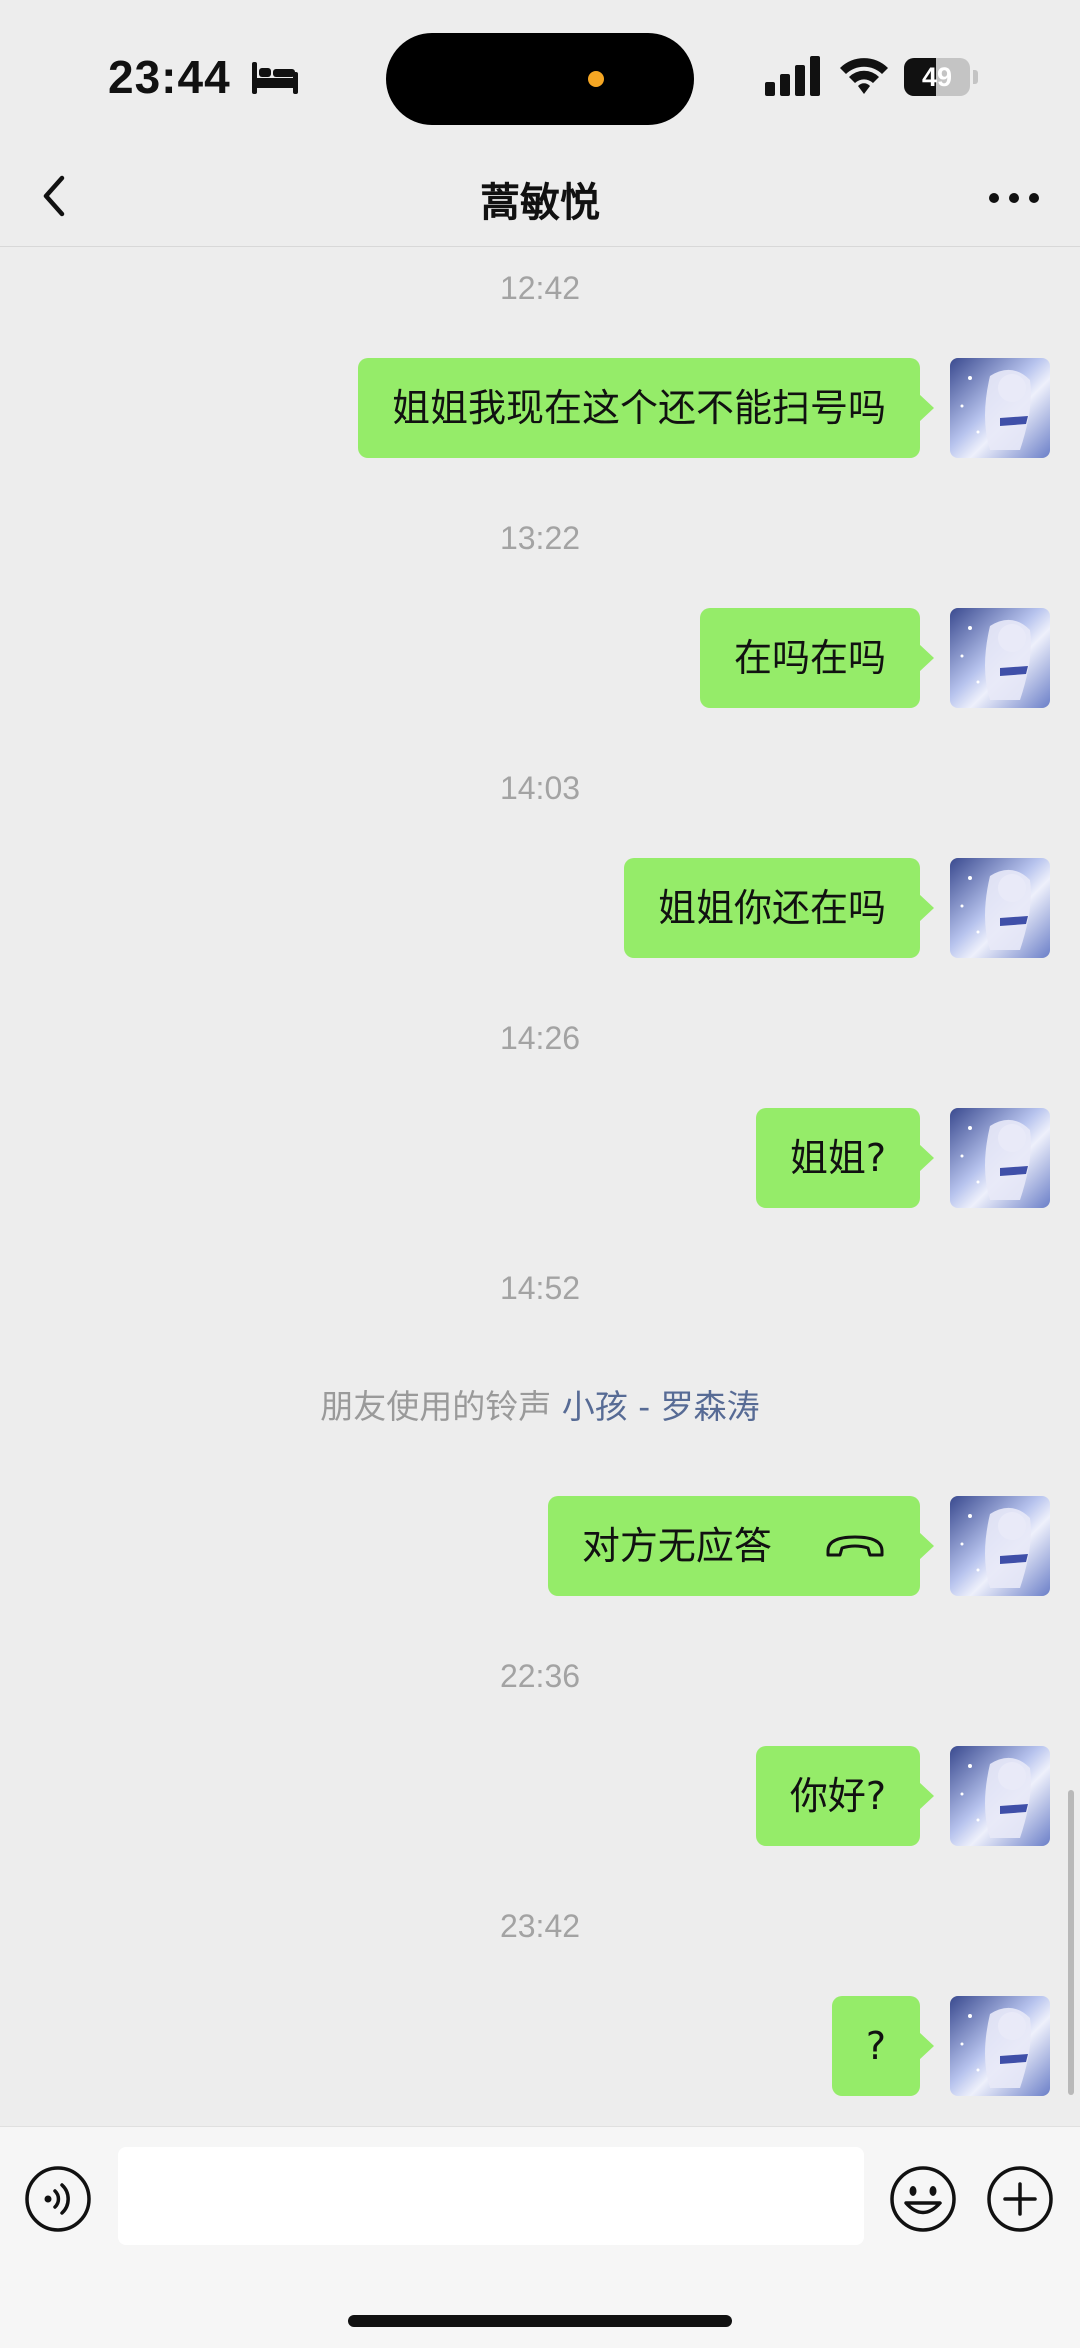 The image size is (1080, 2348). Describe the element at coordinates (975, 77) in the screenshot. I see `battery-cap` at that location.